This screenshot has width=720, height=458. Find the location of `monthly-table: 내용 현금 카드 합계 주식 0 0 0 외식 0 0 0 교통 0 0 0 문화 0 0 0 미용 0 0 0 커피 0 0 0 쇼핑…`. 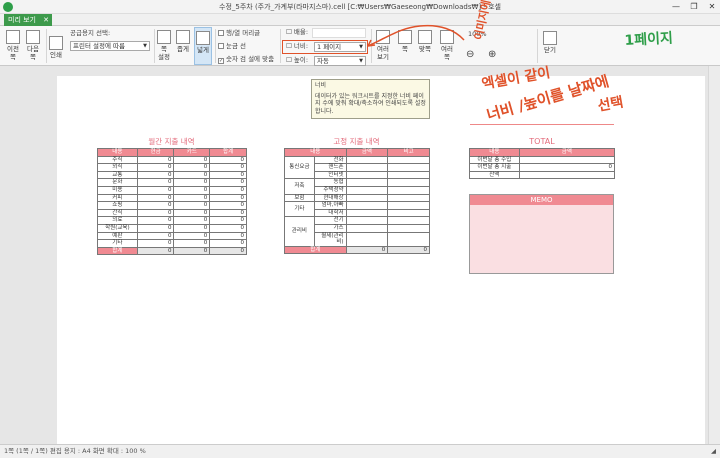

monthly-table: 내용 현금 카드 합계 주식 0 0 0 외식 0 0 0 교통 0 0 0 문화 0 0 0 미용 0 0 0 커피 0 0 0 쇼핑… is located at coordinates (172, 202).